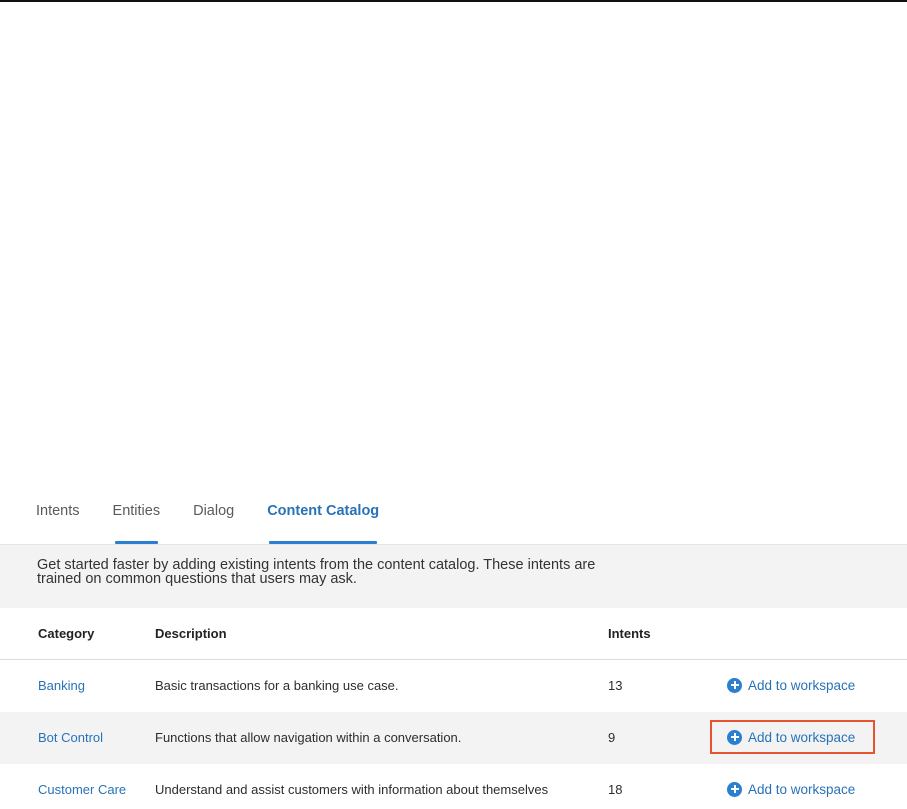 This screenshot has width=907, height=809. What do you see at coordinates (323, 520) in the screenshot?
I see `tab-content-catalog: Content Catalog` at bounding box center [323, 520].